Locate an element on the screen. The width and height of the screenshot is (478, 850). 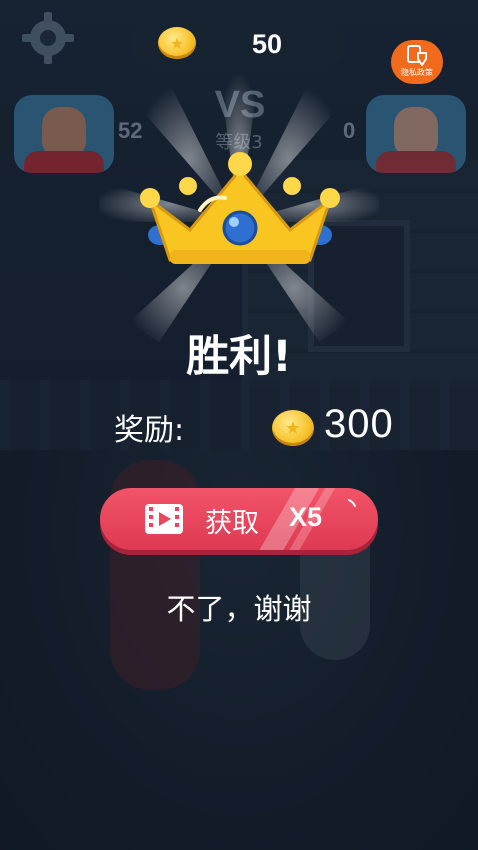
claim-x5-button: 获取 X5 is located at coordinates (239, 519).